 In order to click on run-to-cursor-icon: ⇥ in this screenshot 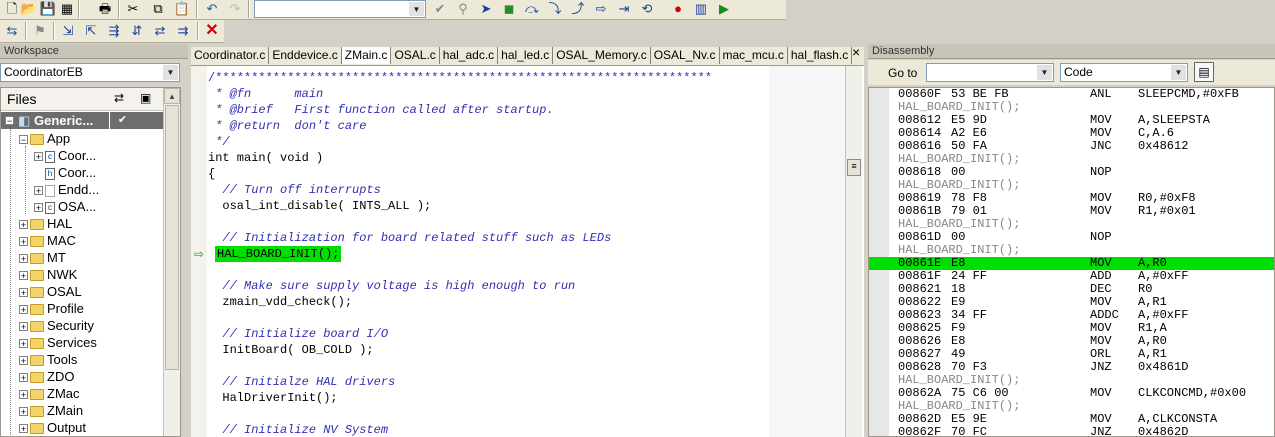, I will do `click(624, 9)`.